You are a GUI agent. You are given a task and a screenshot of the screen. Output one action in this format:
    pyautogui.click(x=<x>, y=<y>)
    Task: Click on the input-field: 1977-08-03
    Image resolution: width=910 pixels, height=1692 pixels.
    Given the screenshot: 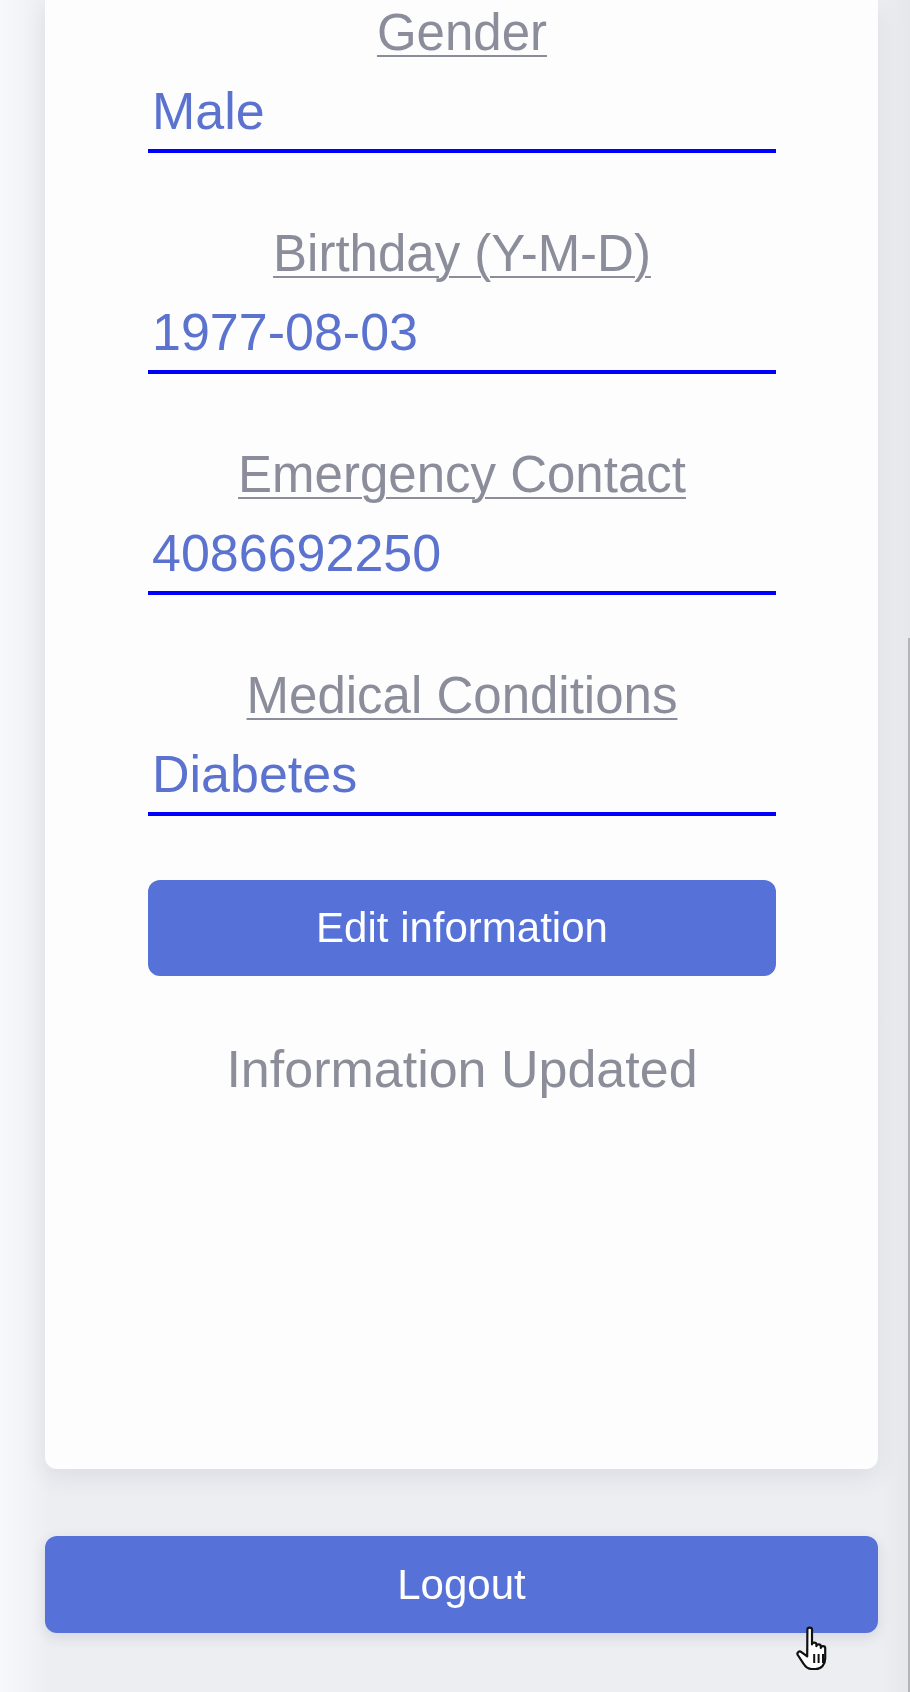 What is the action you would take?
    pyautogui.click(x=462, y=337)
    